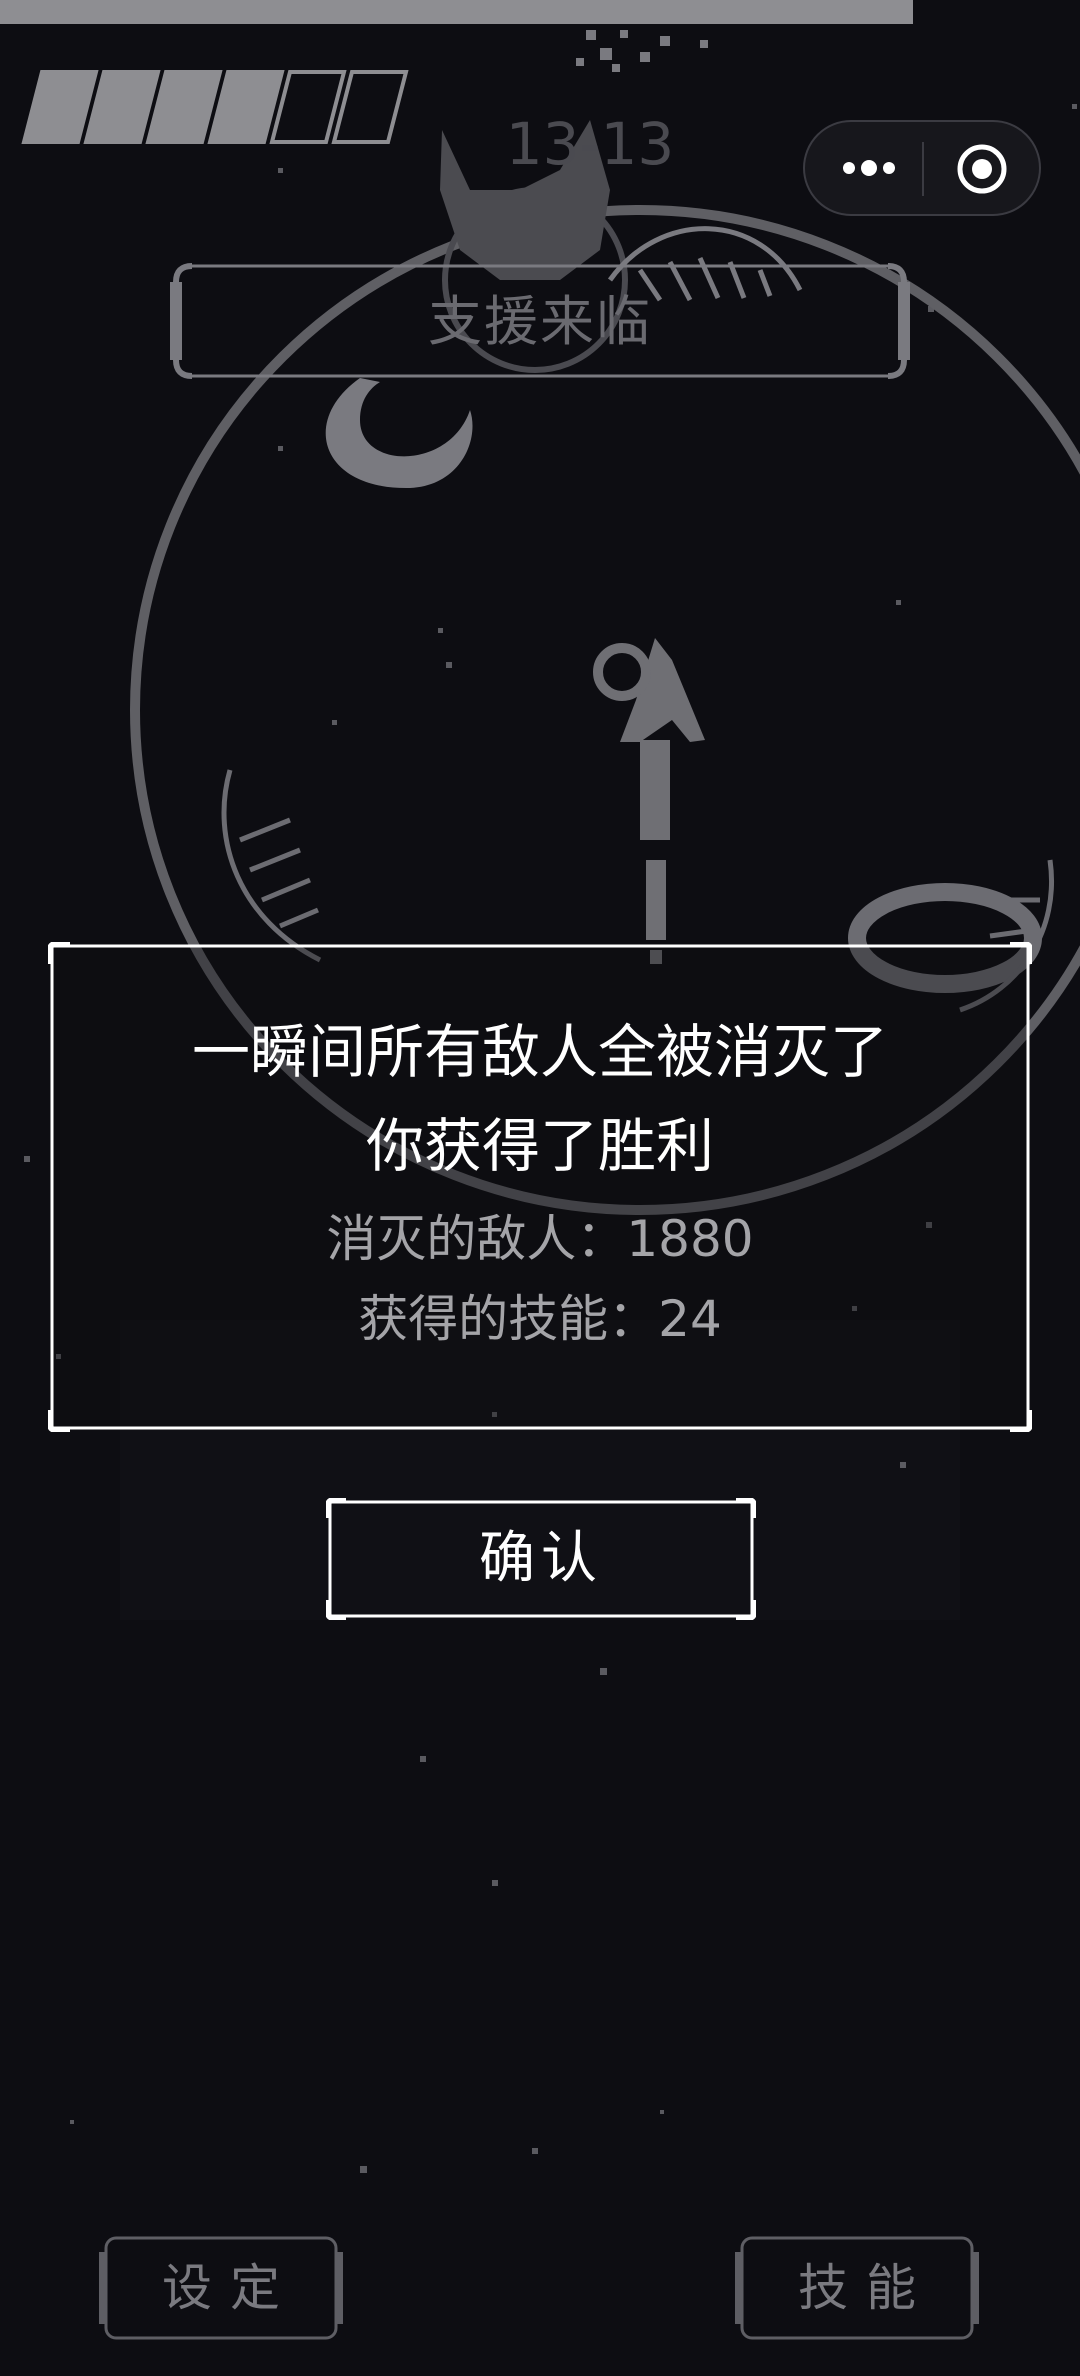  What do you see at coordinates (982, 169) in the screenshot?
I see `target-circle-icon` at bounding box center [982, 169].